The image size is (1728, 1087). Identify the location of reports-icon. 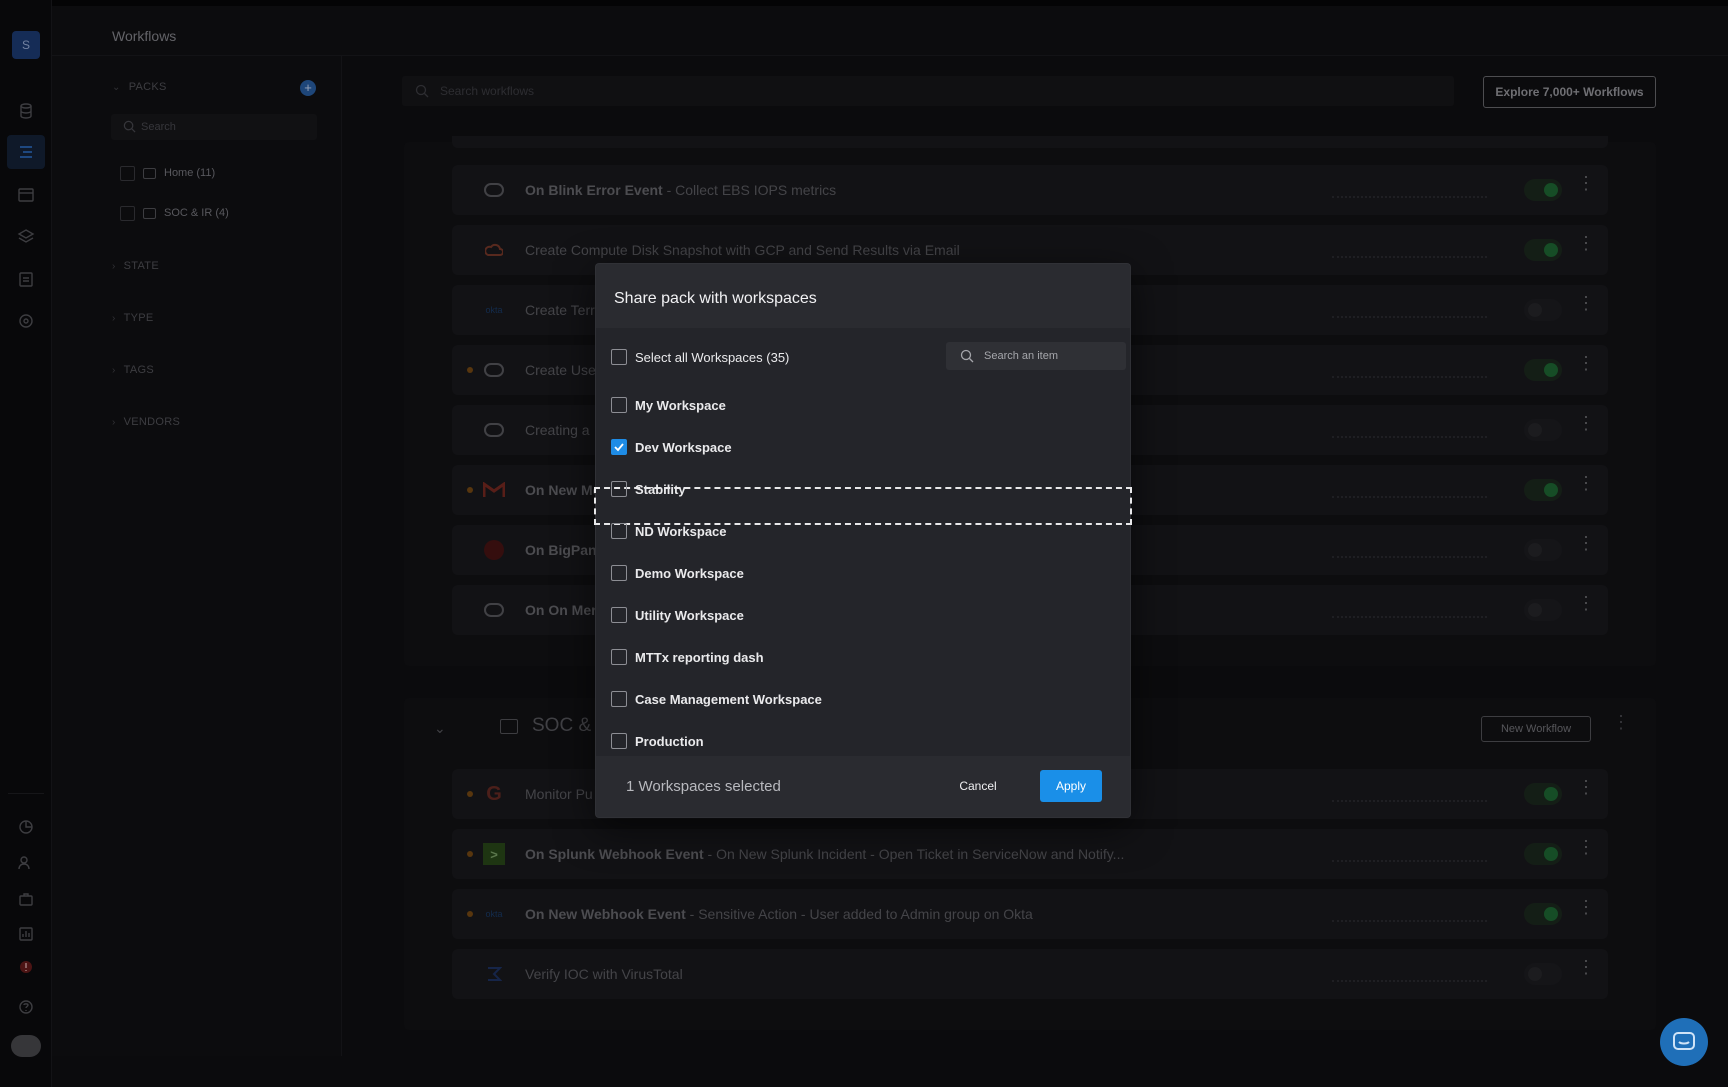
(26, 934).